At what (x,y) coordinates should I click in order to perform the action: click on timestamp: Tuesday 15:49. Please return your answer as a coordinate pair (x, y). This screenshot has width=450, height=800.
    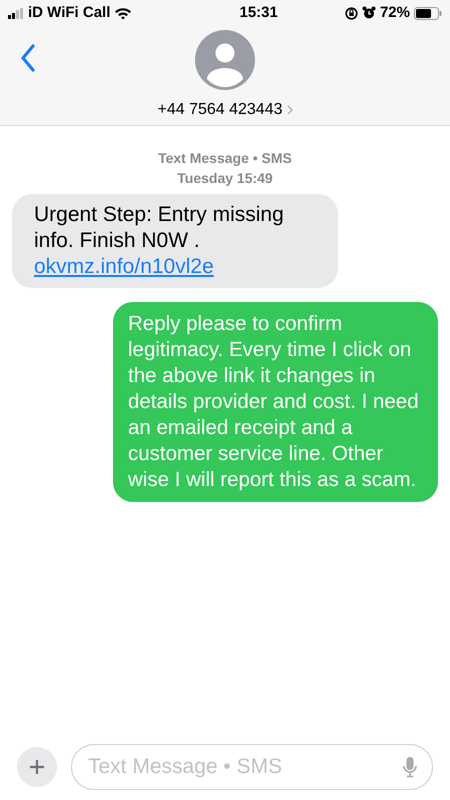
    Looking at the image, I should click on (225, 178).